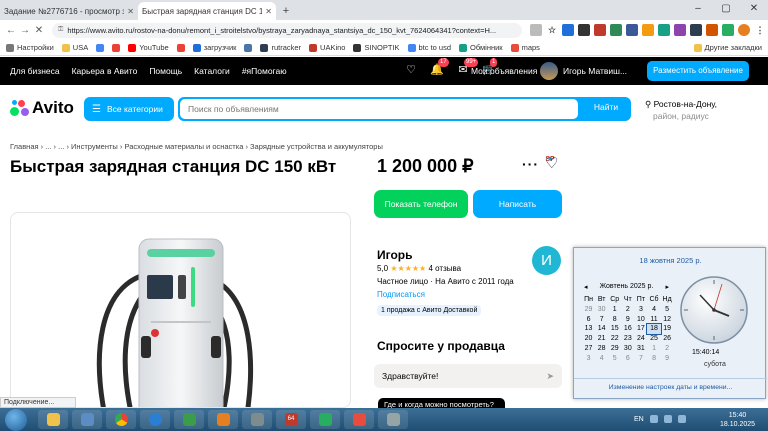 This screenshot has height=431, width=768. What do you see at coordinates (421, 204) in the screenshot?
I see `show-phone-button: Показать телефон` at bounding box center [421, 204].